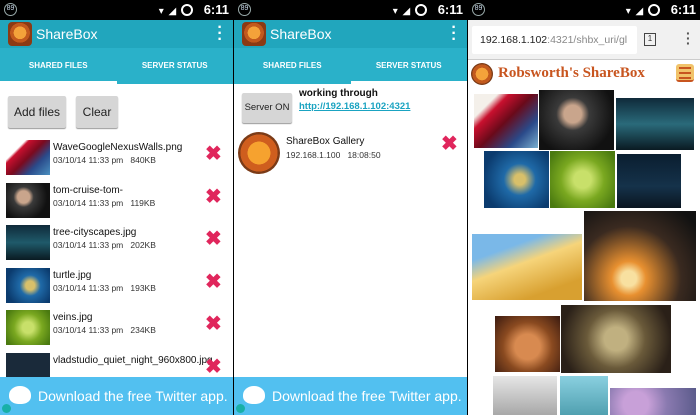 This screenshot has width=700, height=415. I want to click on file-meta: 03/10/14 11:33 pm 119KB, so click(104, 202).